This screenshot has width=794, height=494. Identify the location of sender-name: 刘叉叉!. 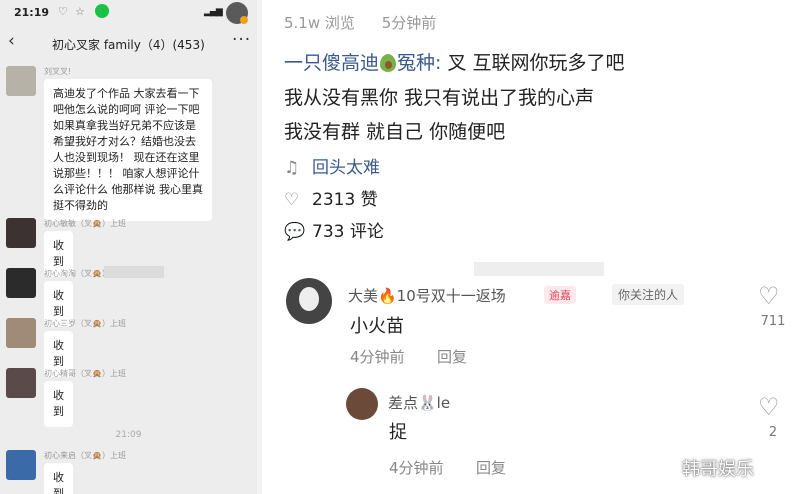
(58, 71).